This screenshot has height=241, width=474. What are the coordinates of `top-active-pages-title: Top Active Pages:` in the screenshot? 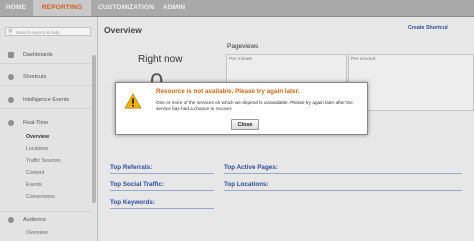 It's located at (251, 167).